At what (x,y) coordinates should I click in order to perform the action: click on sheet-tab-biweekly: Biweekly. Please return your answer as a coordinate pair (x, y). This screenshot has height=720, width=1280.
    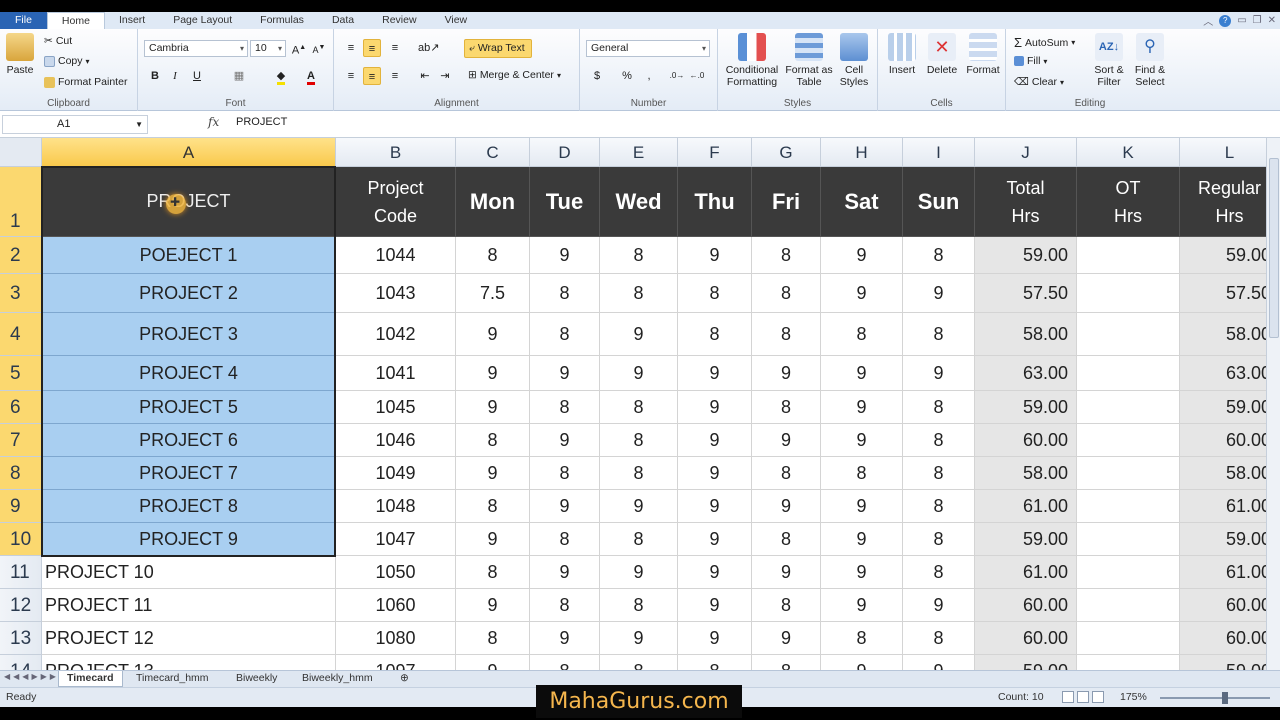
    Looking at the image, I should click on (256, 679).